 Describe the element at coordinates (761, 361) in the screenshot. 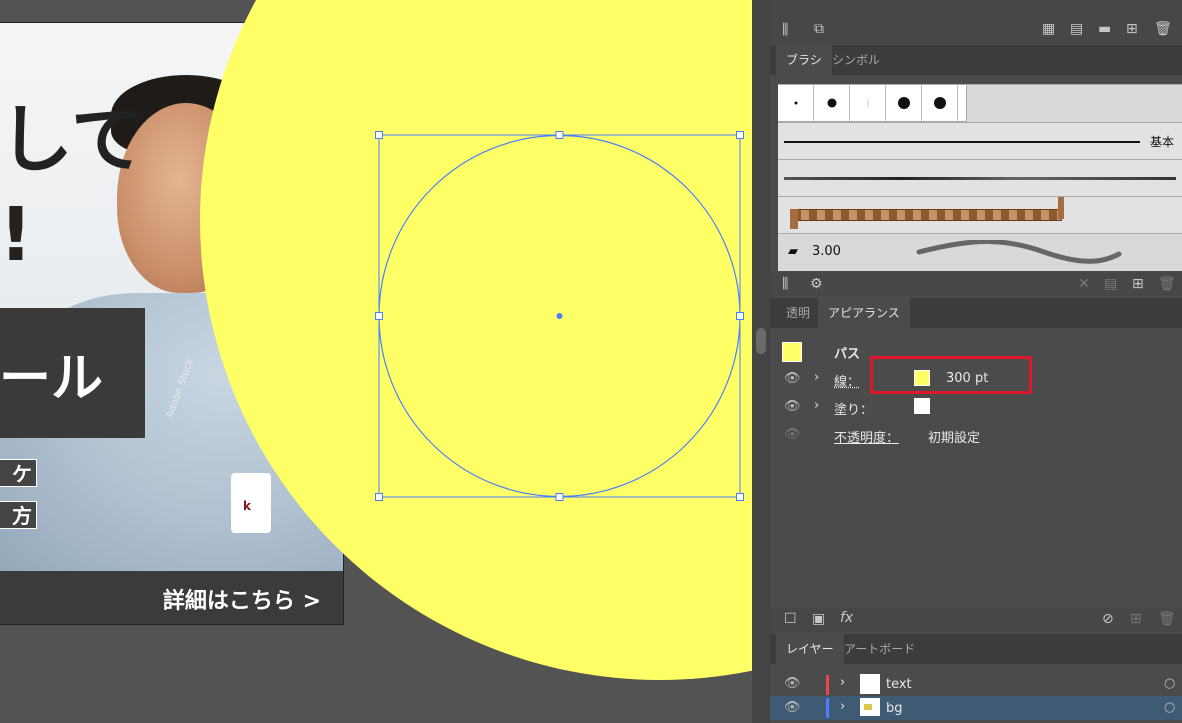

I see `canvas-scrollbar` at that location.